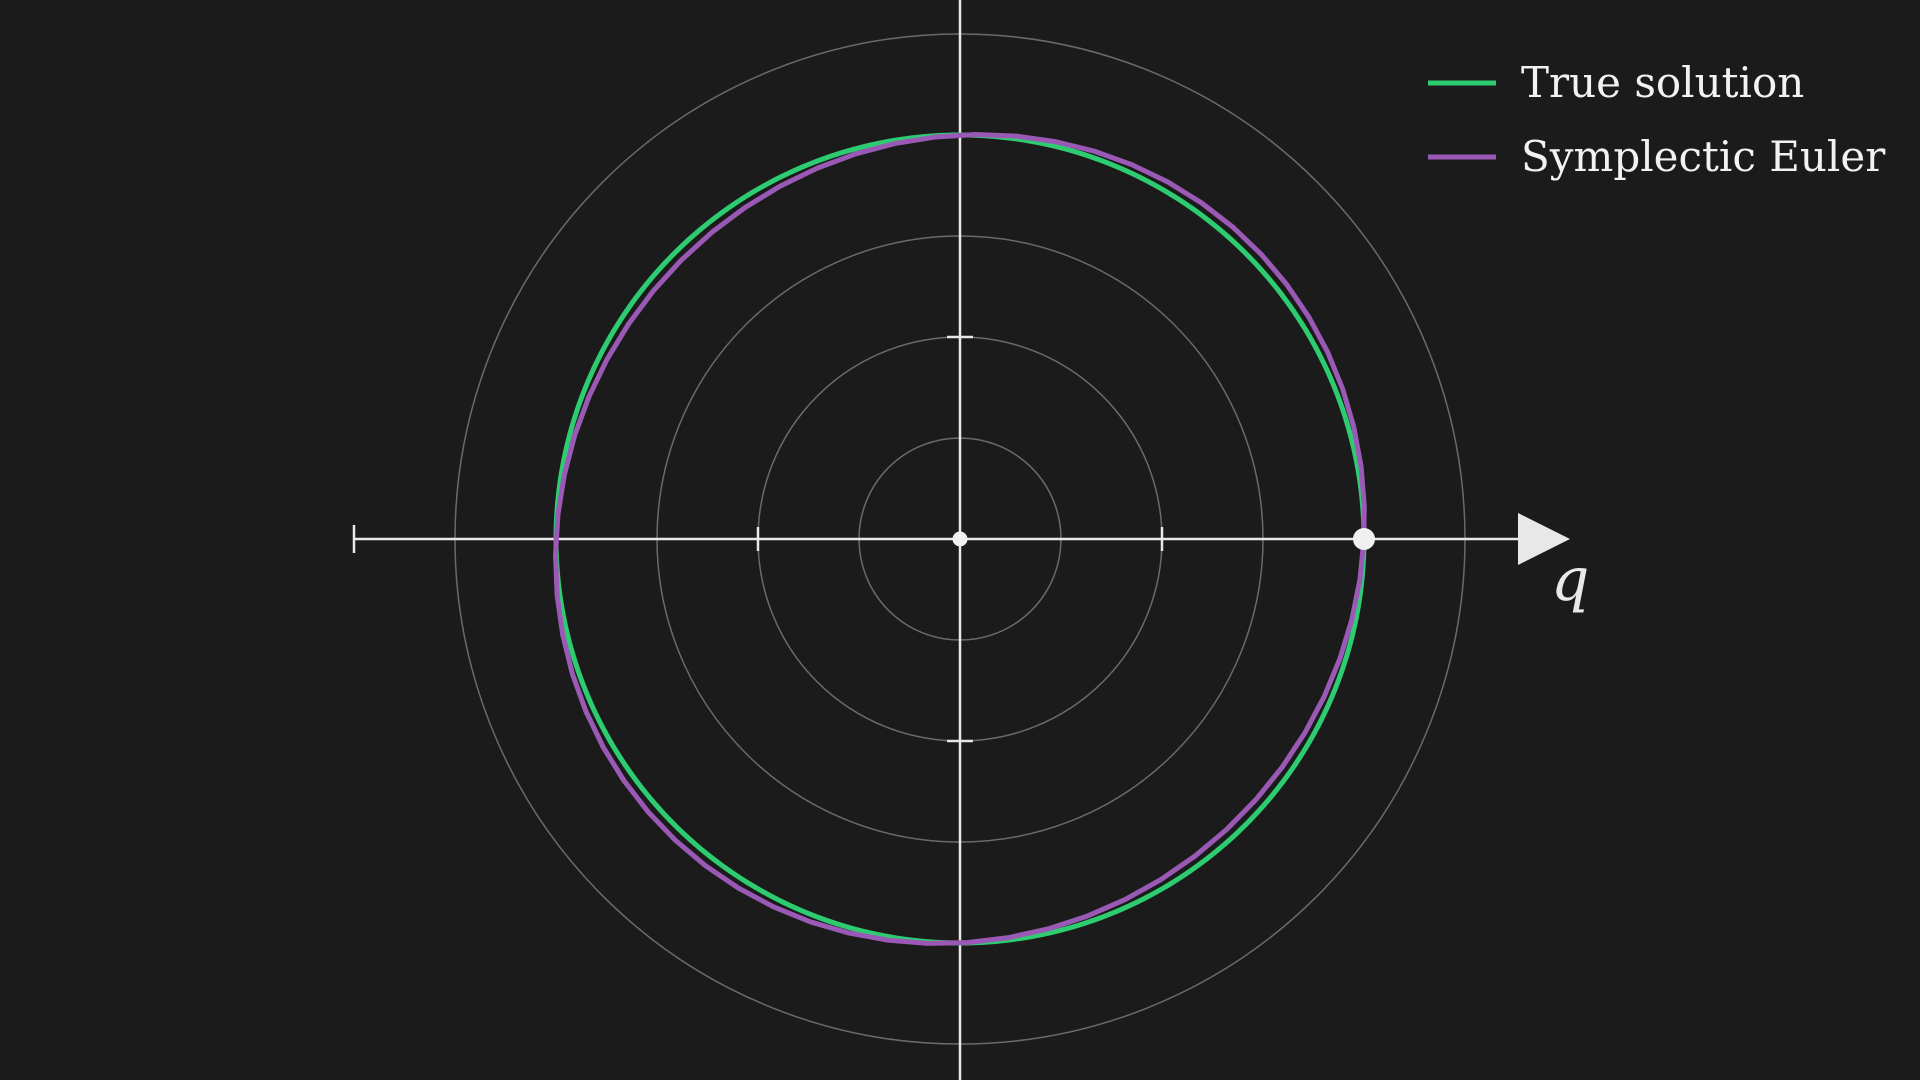 Image resolution: width=1920 pixels, height=1080 pixels. I want to click on initial-point-dot, so click(1364, 539).